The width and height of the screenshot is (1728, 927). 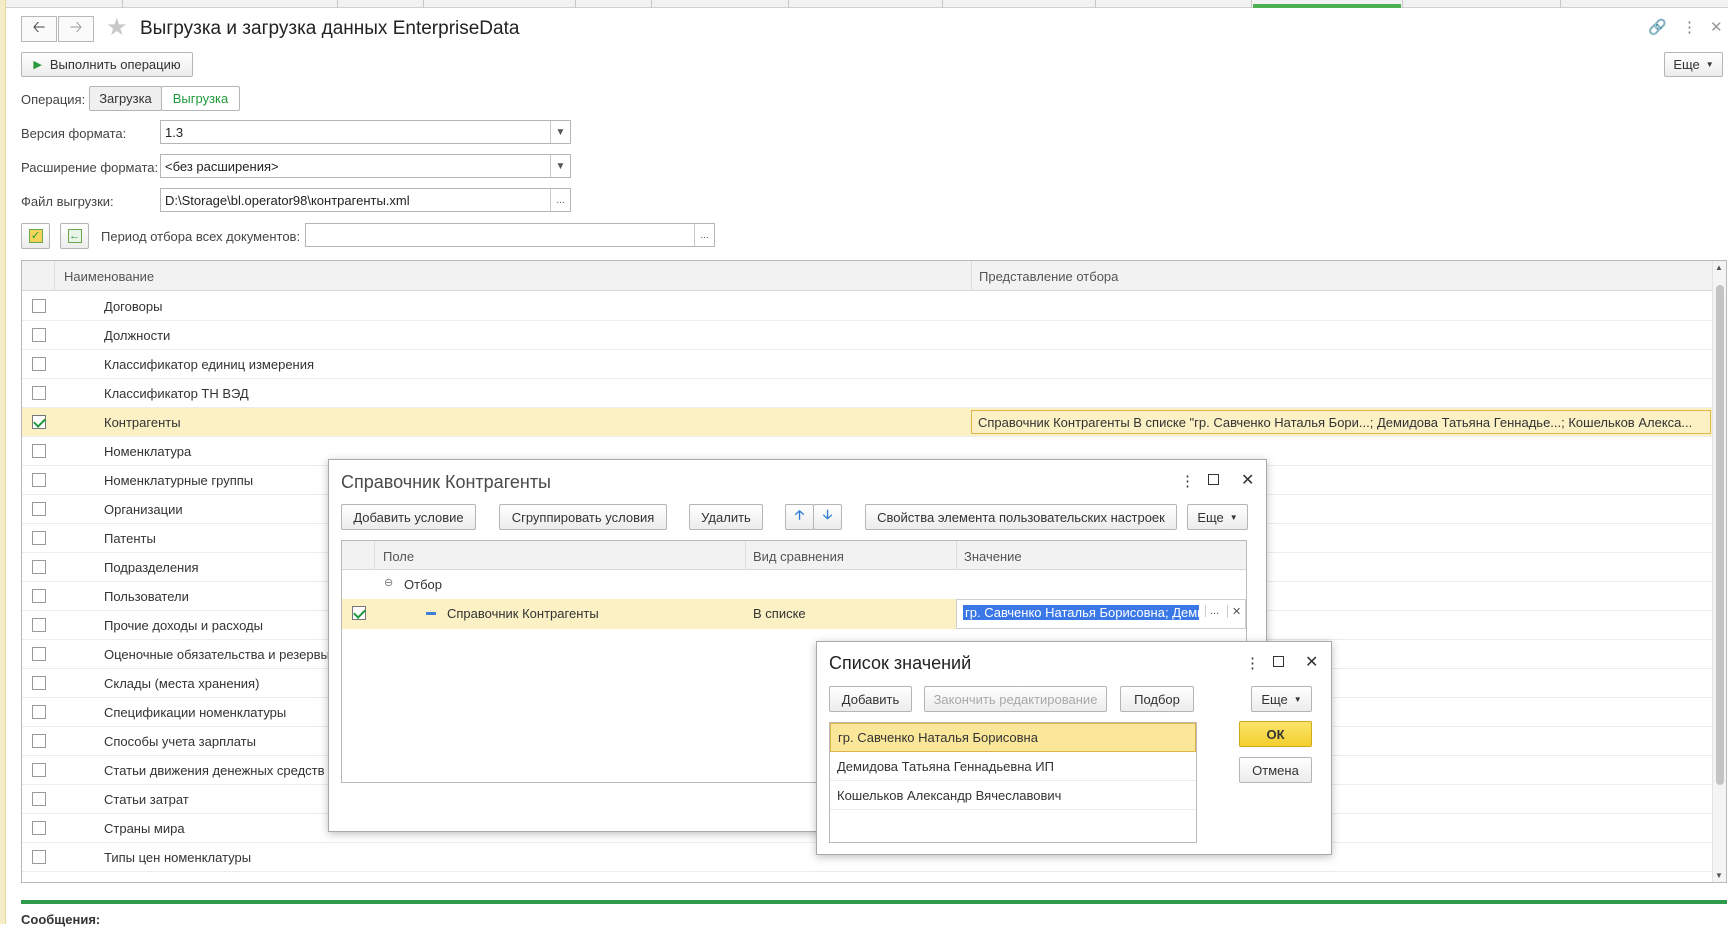 I want to click on operation-import-button: Загрузка, so click(x=125, y=98).